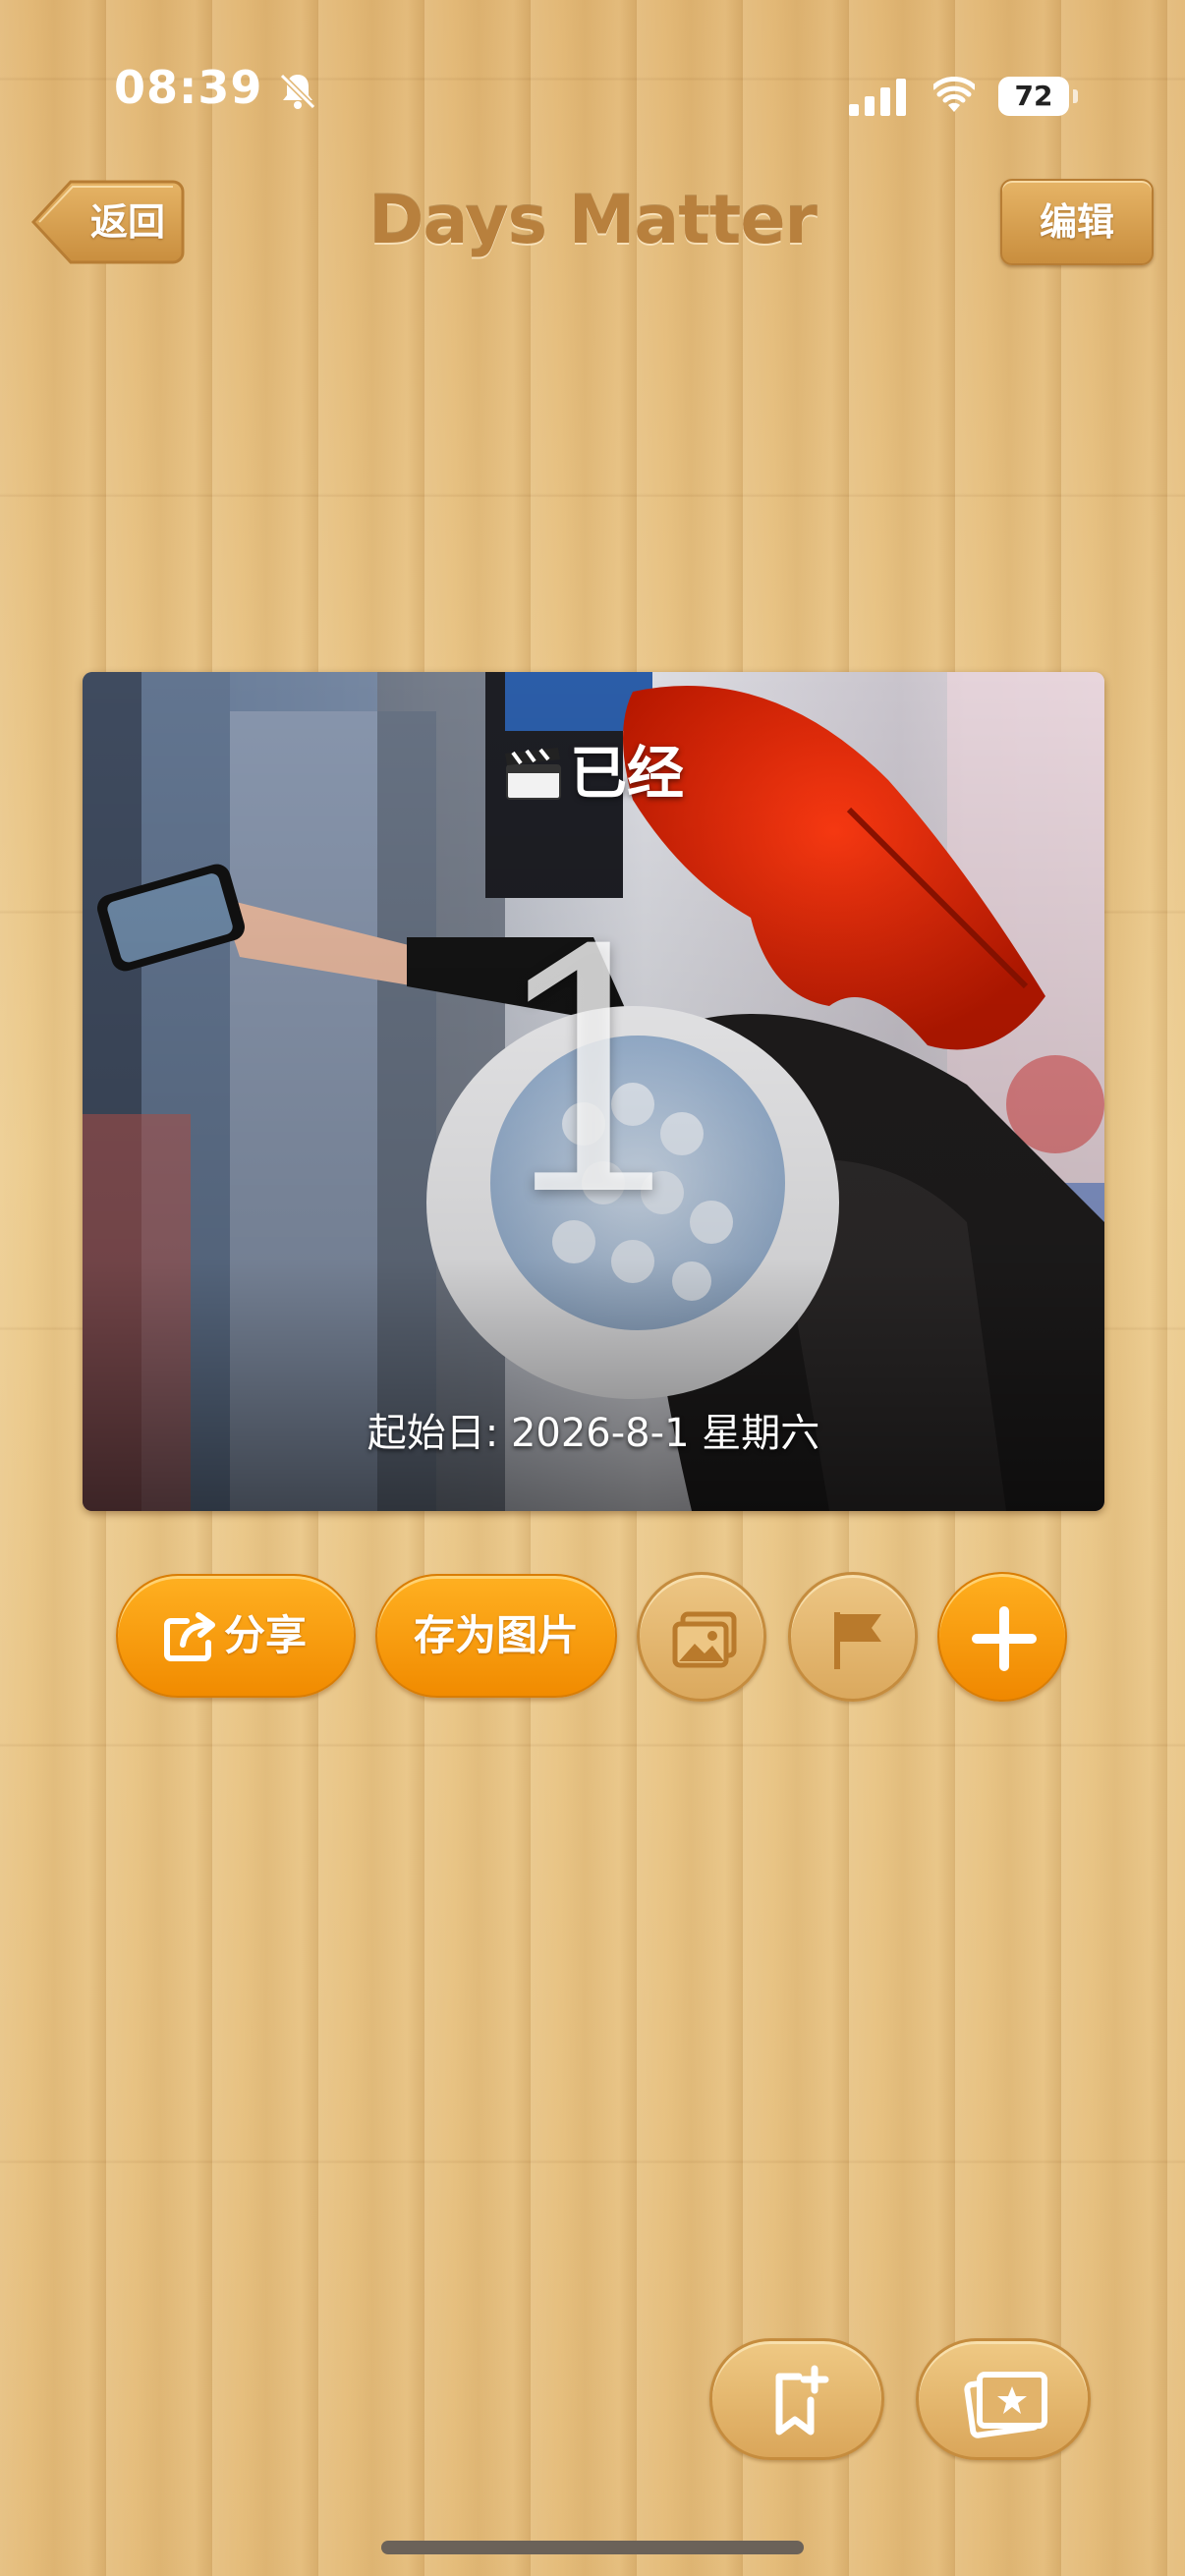 The width and height of the screenshot is (1185, 2576). What do you see at coordinates (297, 91) in the screenshot?
I see `bell-slash-icon` at bounding box center [297, 91].